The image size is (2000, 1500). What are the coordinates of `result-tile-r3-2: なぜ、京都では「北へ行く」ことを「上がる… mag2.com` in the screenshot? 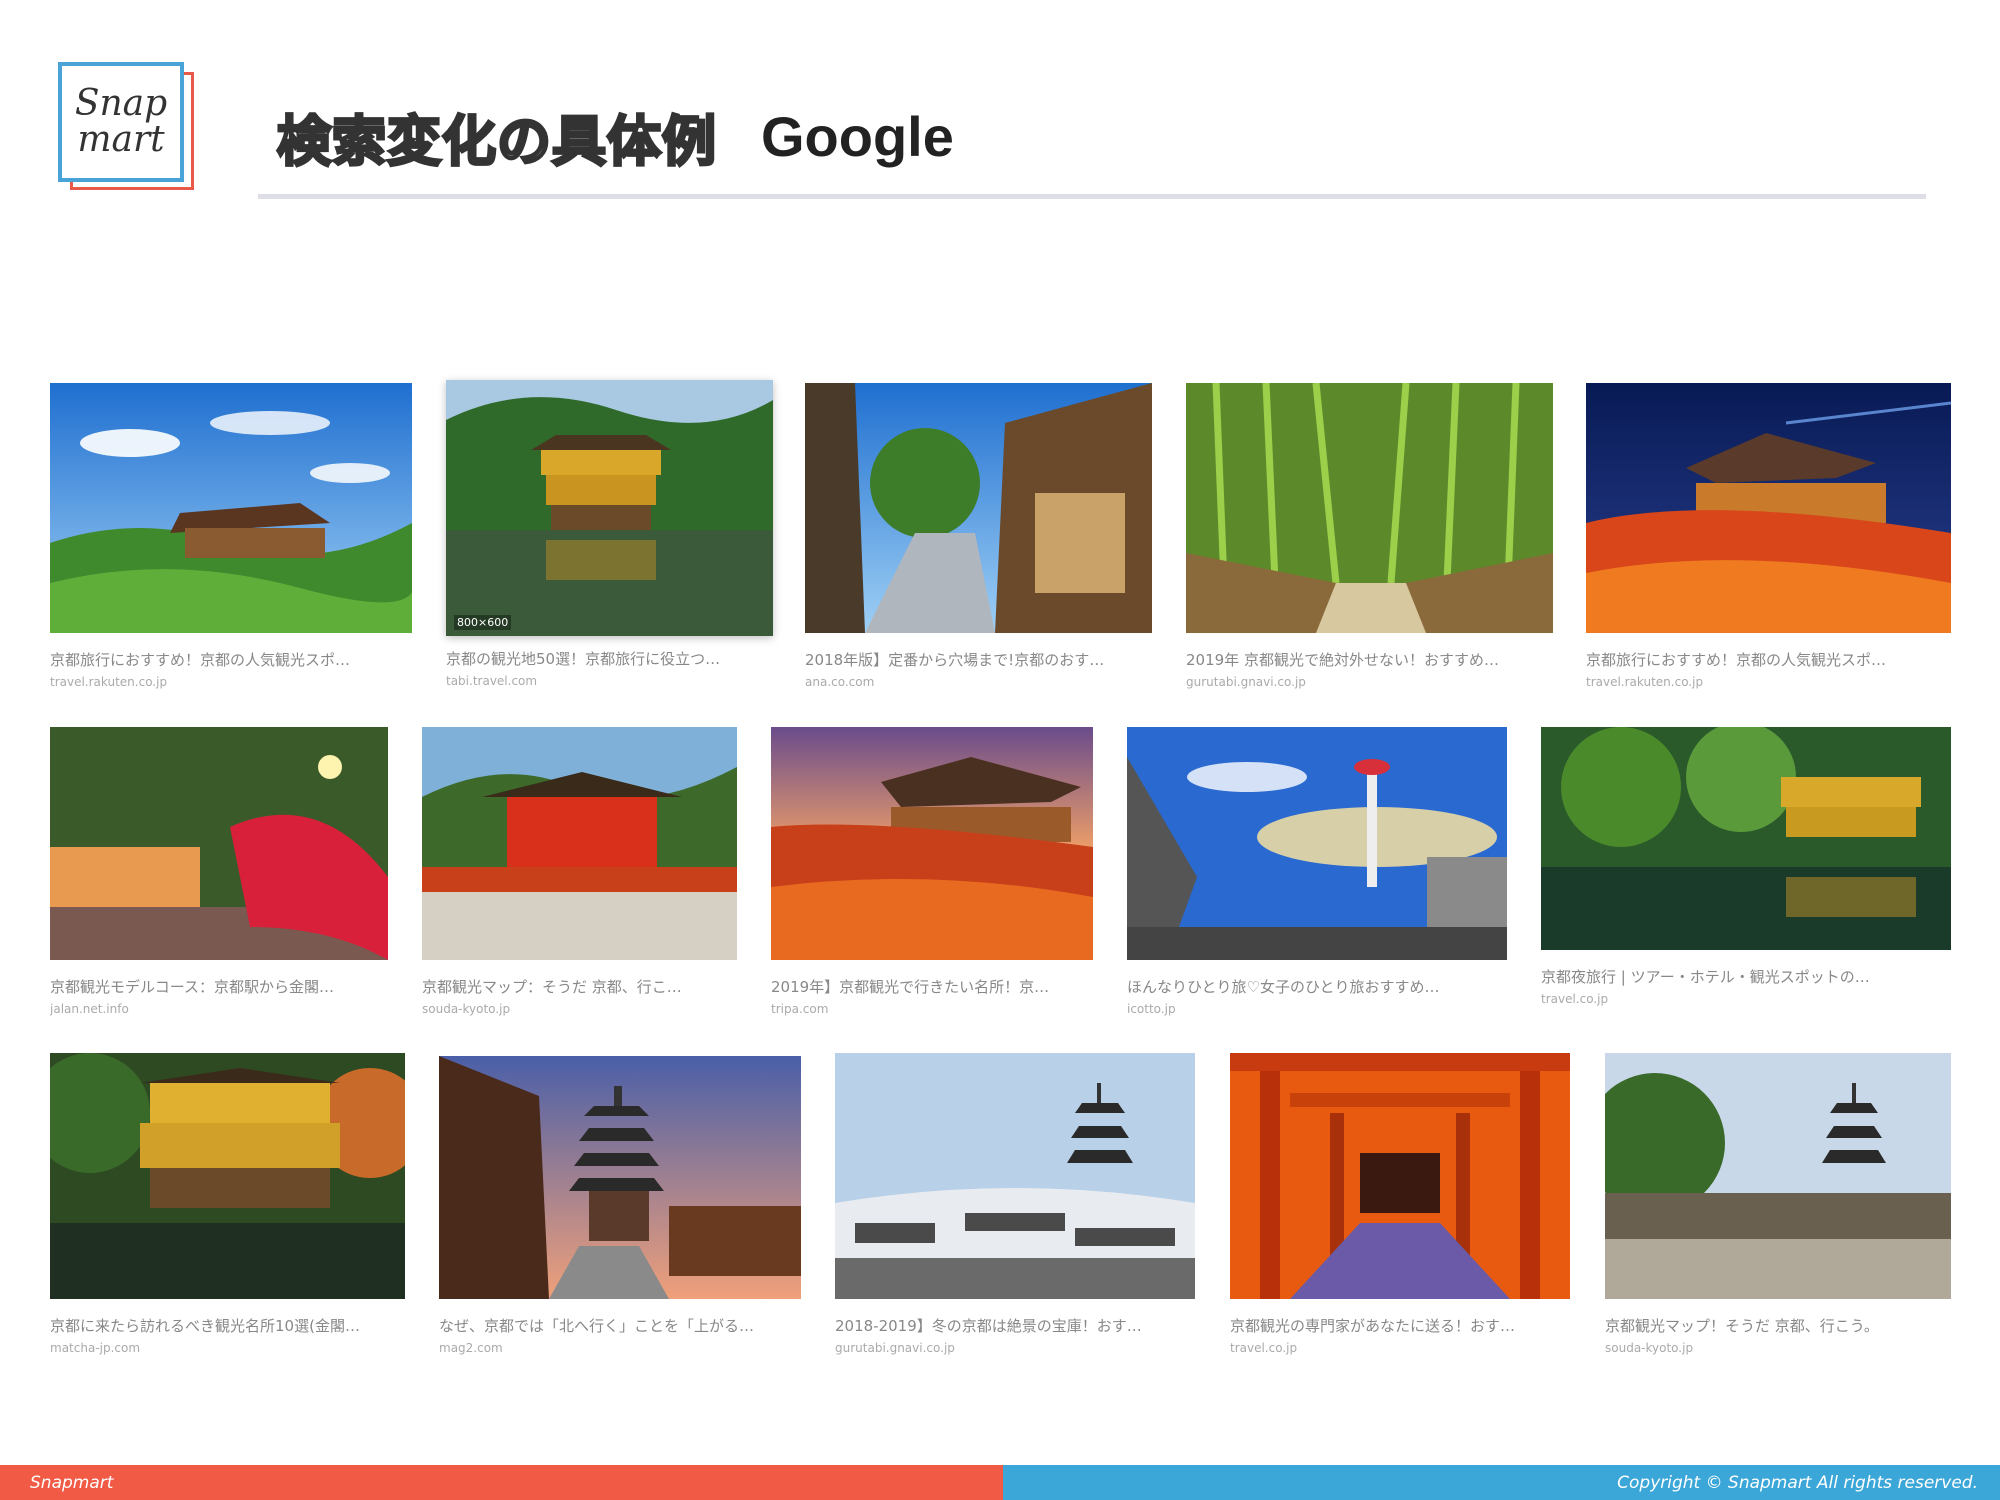 It's located at (620, 1205).